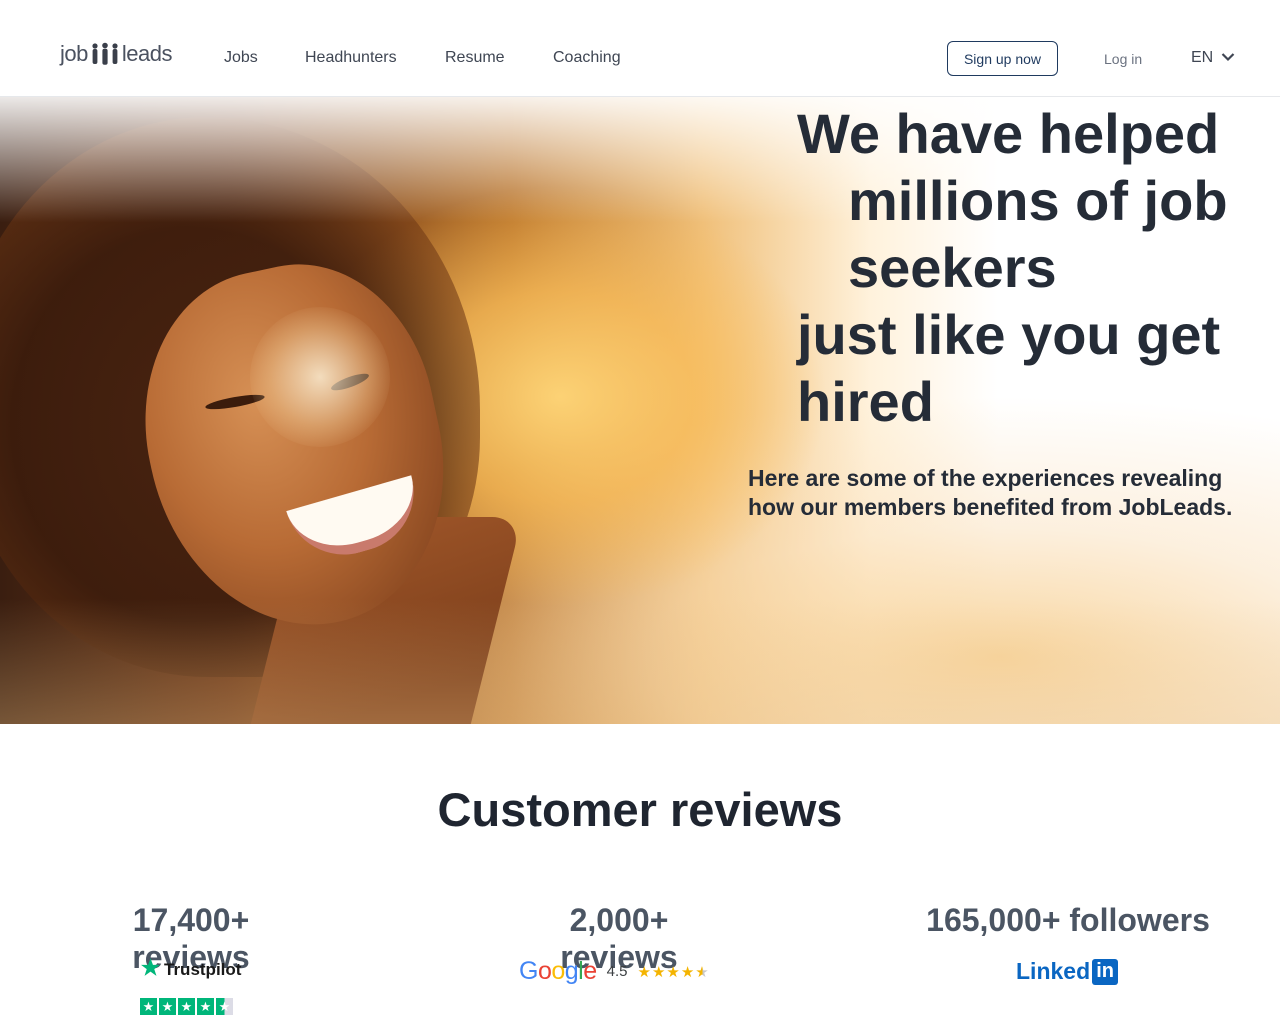 The image size is (1280, 1024). What do you see at coordinates (150, 970) in the screenshot?
I see `trustpilot-star-icon` at bounding box center [150, 970].